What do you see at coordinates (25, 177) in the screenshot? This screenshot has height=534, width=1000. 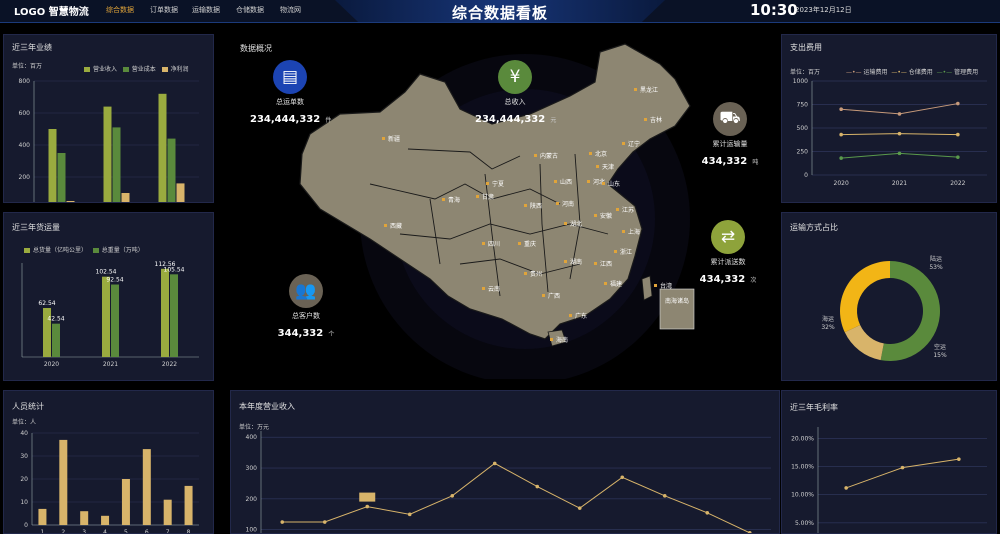 I see `y-tick-label: 200` at bounding box center [25, 177].